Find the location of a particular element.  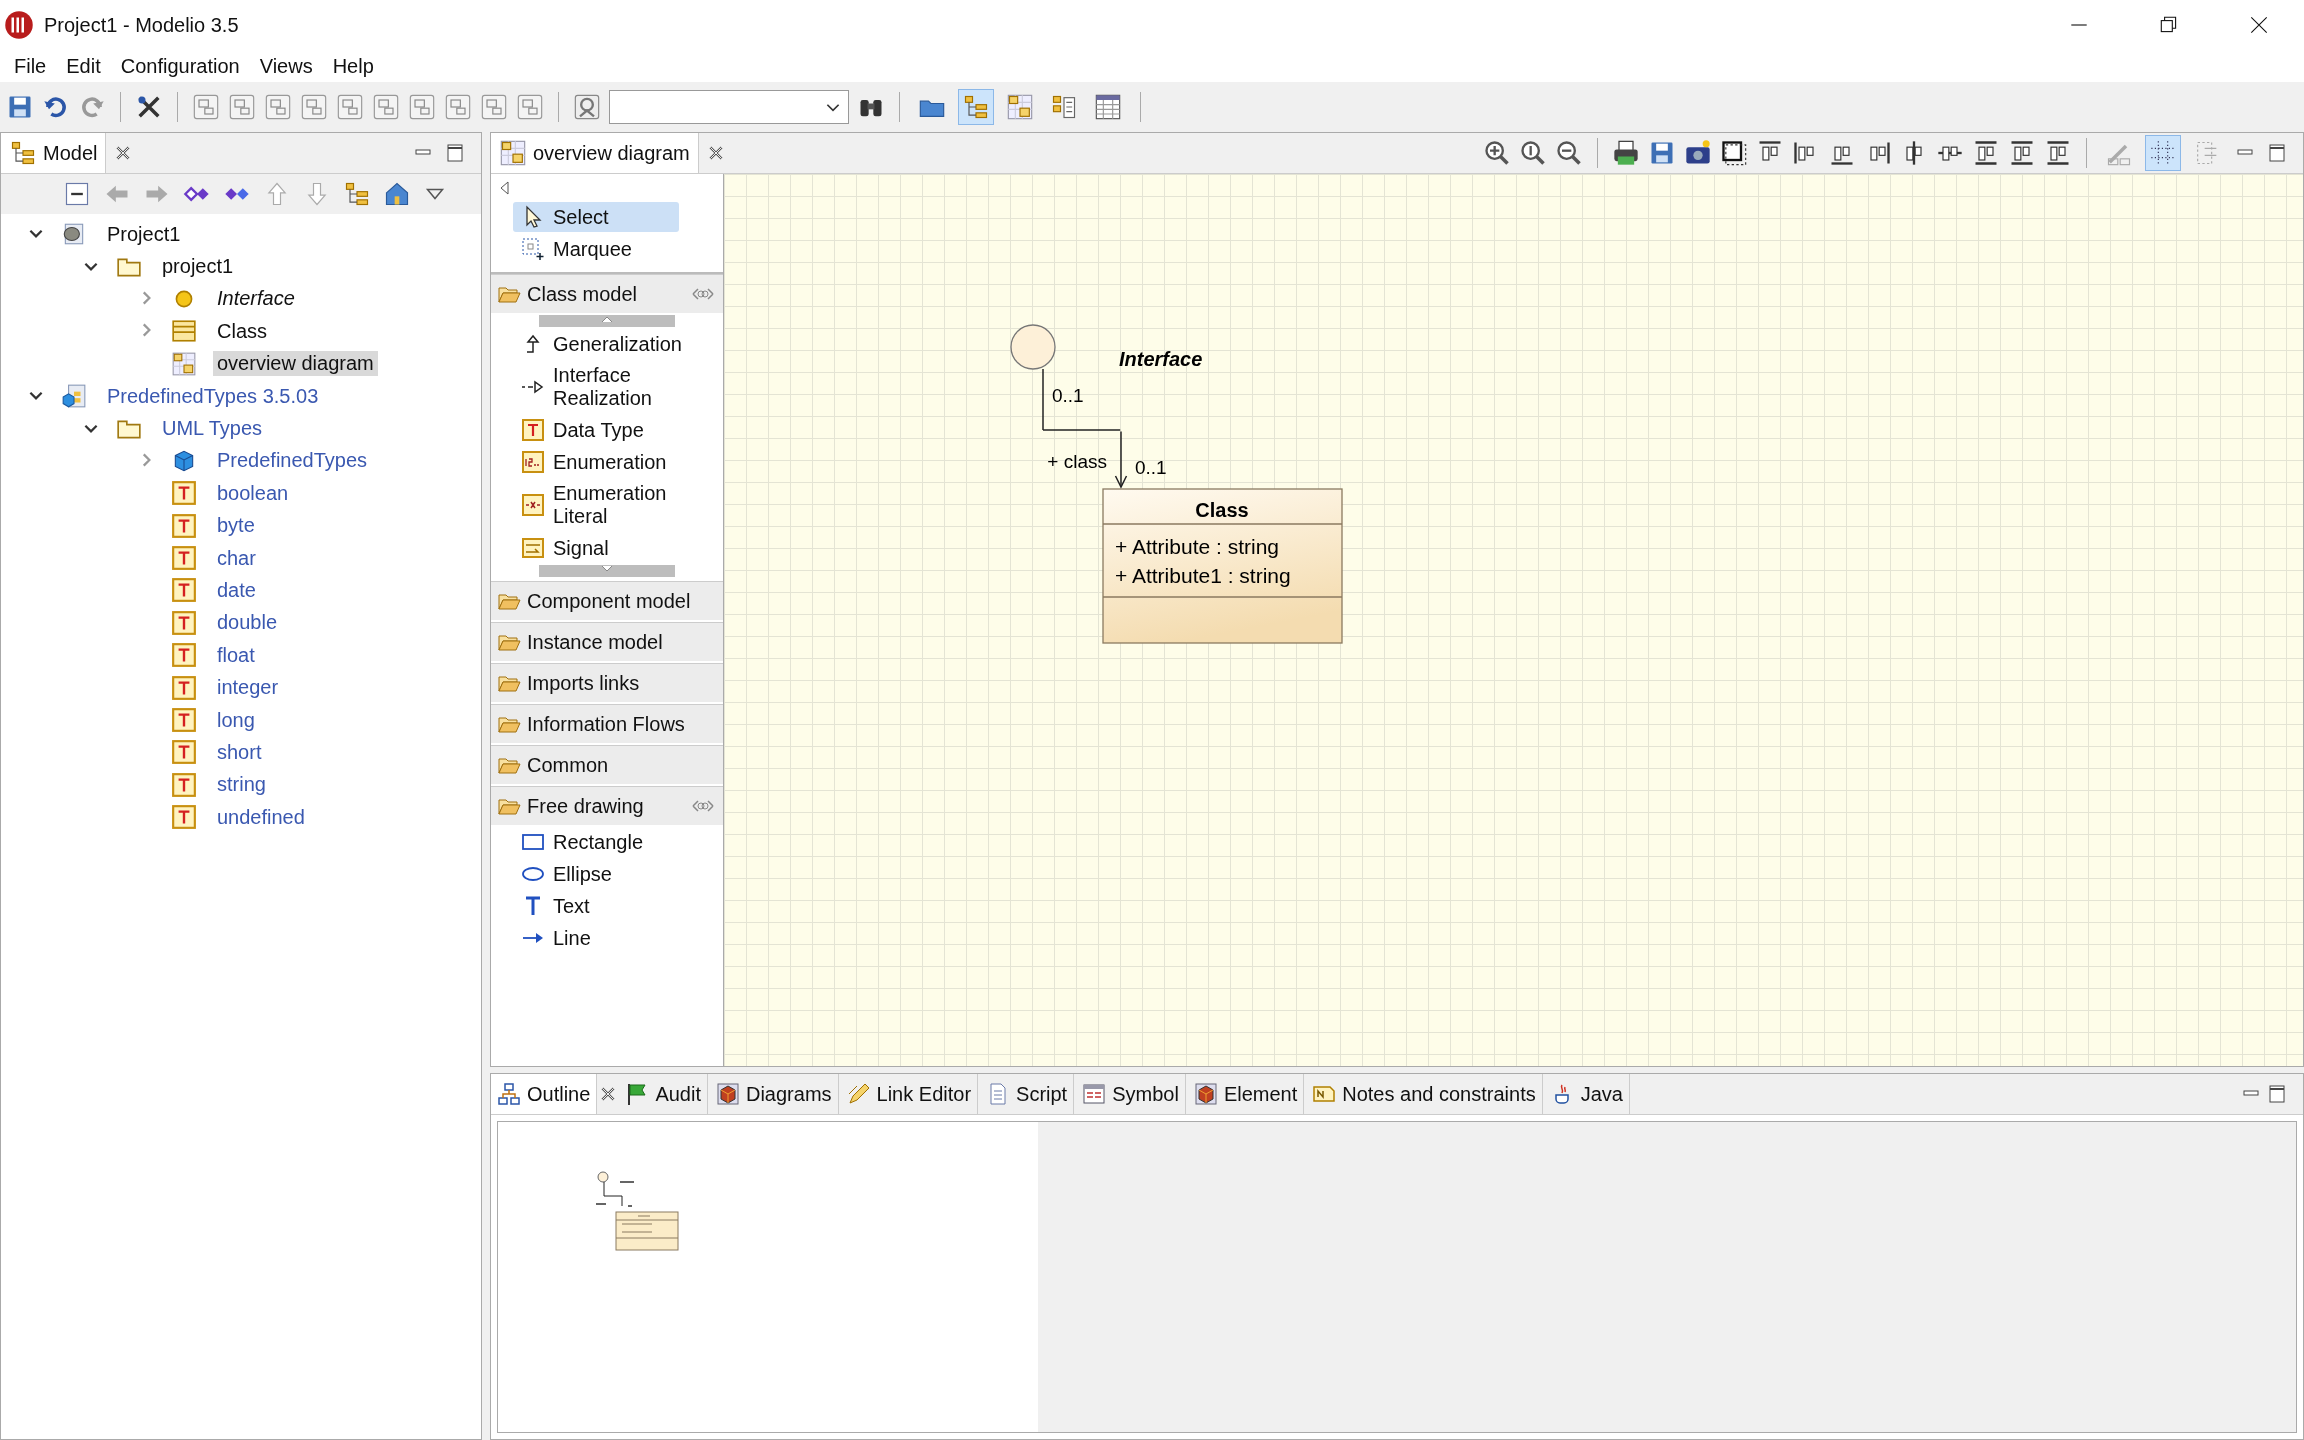

pencil-icon is located at coordinates (858, 1094).